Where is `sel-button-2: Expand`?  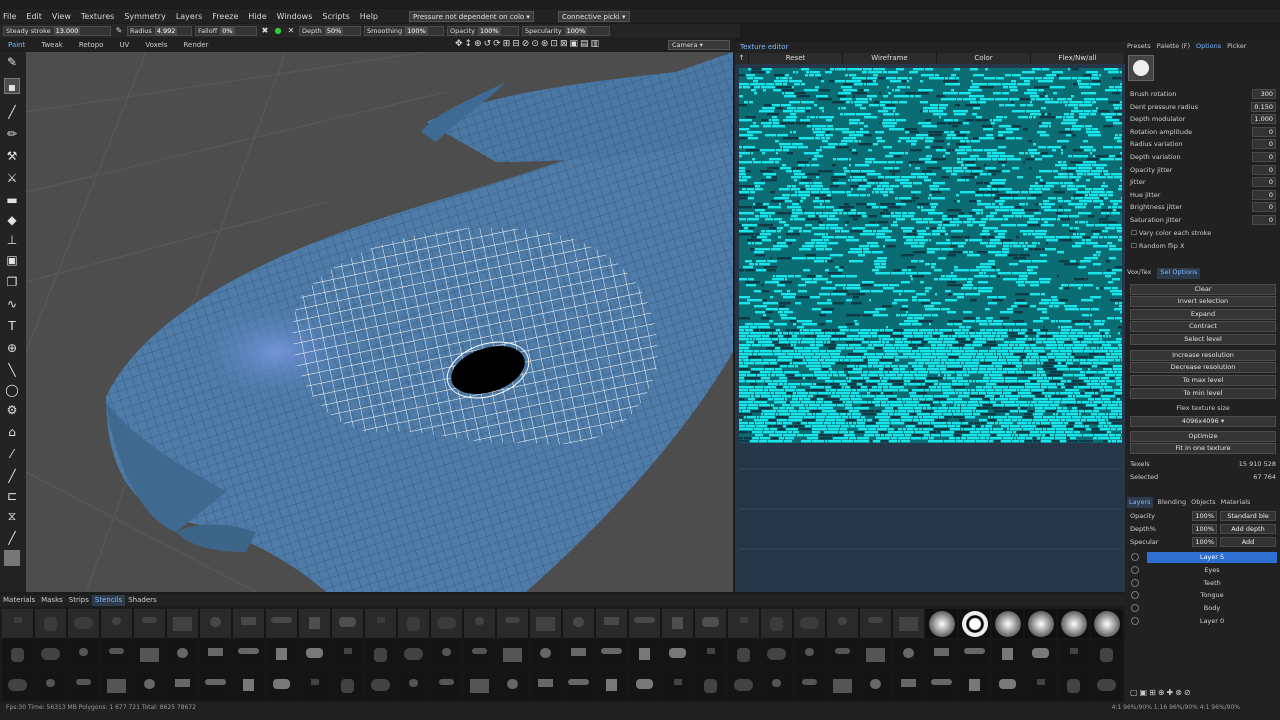 sel-button-2: Expand is located at coordinates (1203, 314).